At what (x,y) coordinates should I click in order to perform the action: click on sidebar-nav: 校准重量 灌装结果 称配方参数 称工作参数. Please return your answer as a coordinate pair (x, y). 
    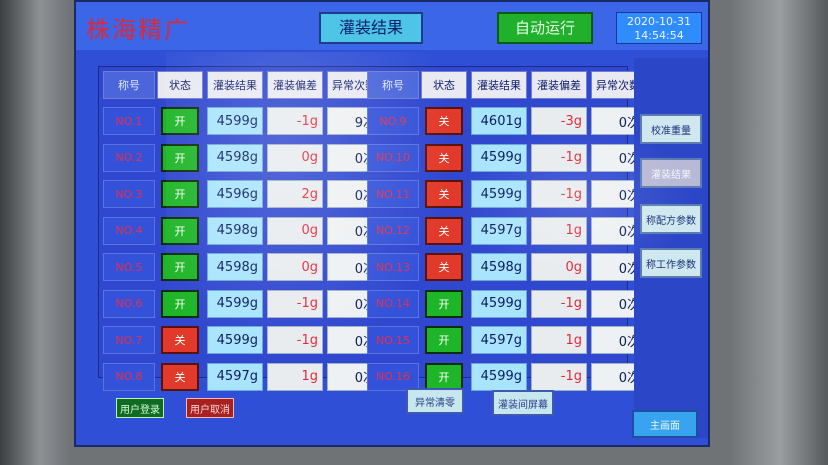
    Looking at the image, I should click on (671, 248).